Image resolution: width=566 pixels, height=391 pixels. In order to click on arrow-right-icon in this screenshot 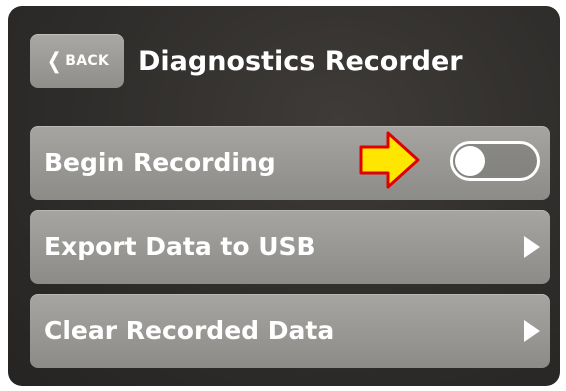, I will do `click(389, 160)`.